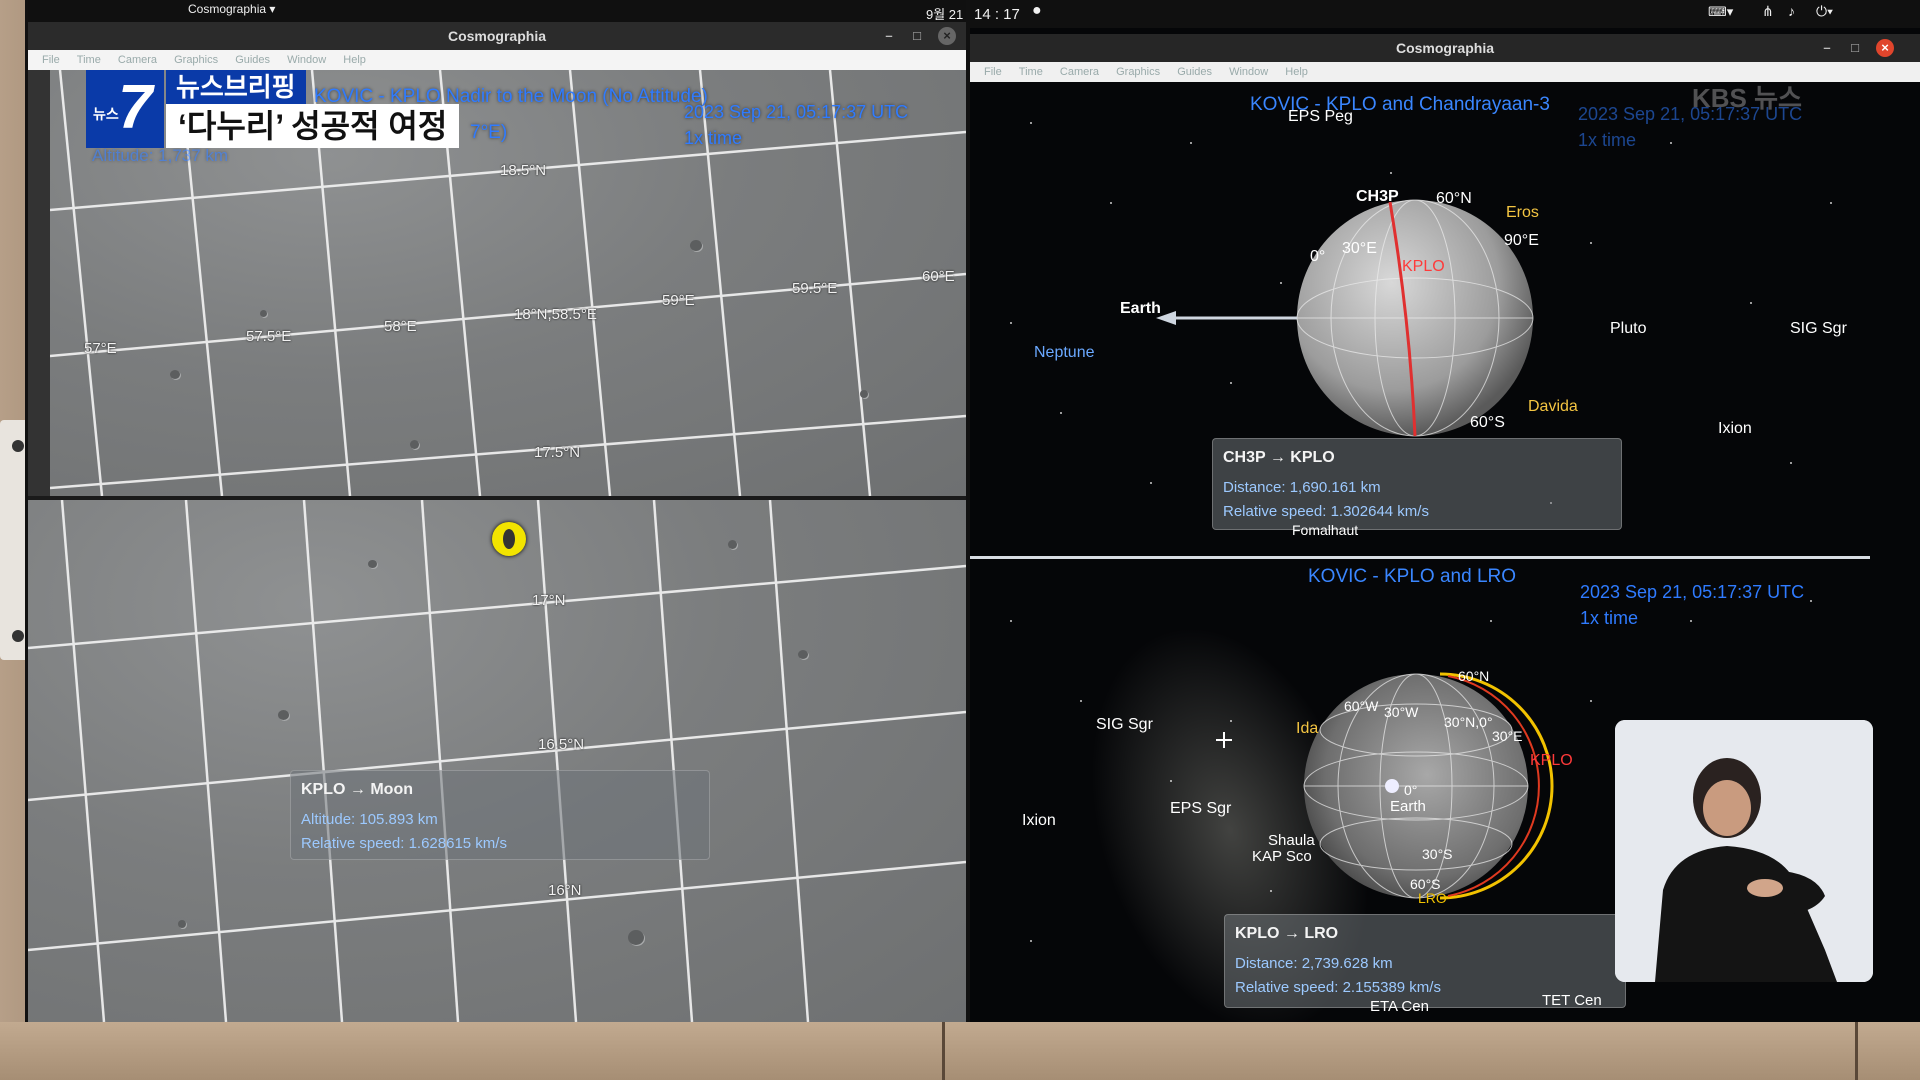  Describe the element at coordinates (557, 452) in the screenshot. I see `grid-label: 17.5°N` at that location.